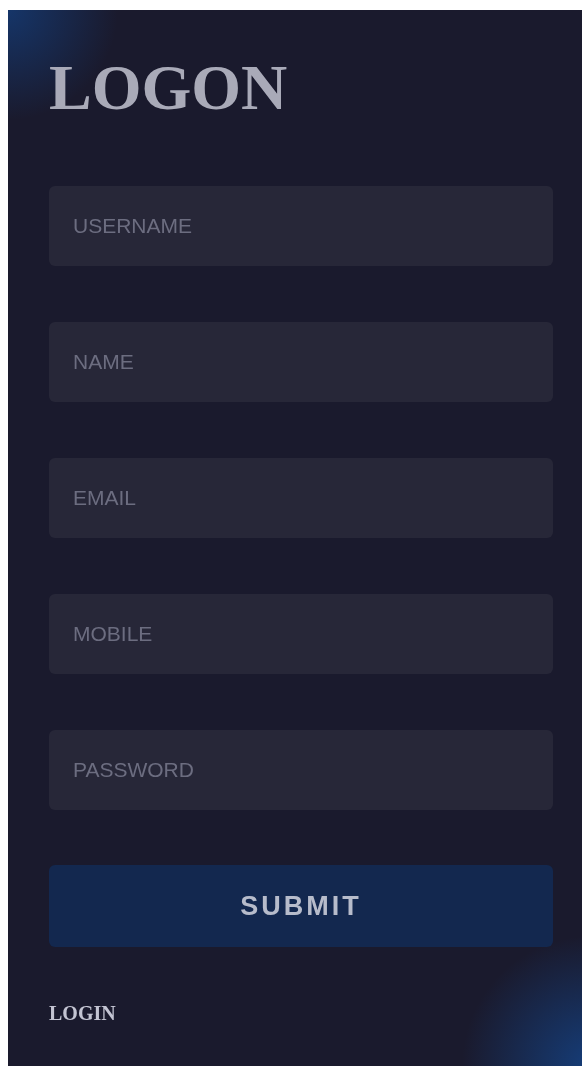 Image resolution: width=582 pixels, height=1066 pixels. I want to click on submit-button: SUBMIT, so click(301, 906).